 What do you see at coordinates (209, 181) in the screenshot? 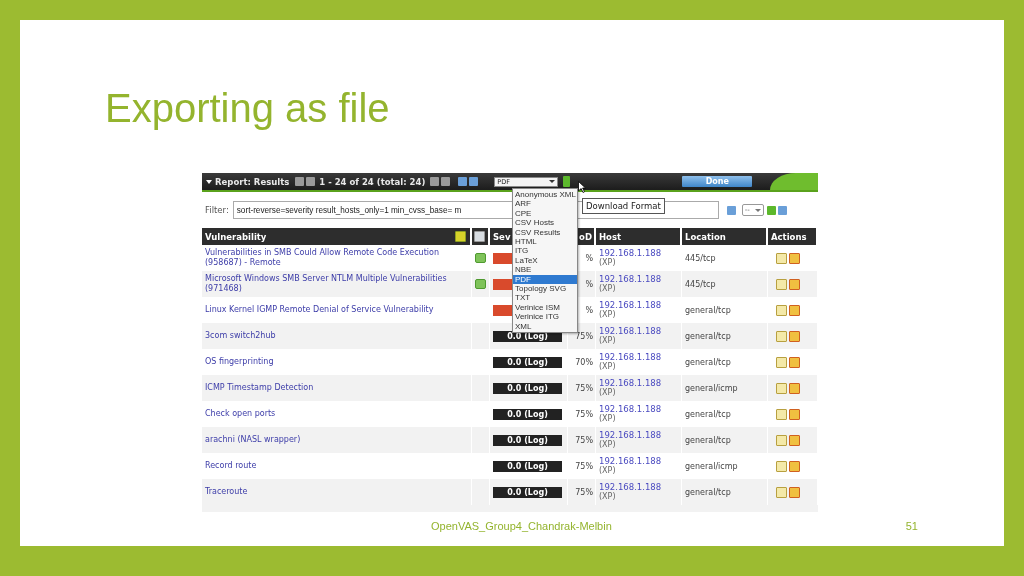
I see `collapse-triangle-icon` at bounding box center [209, 181].